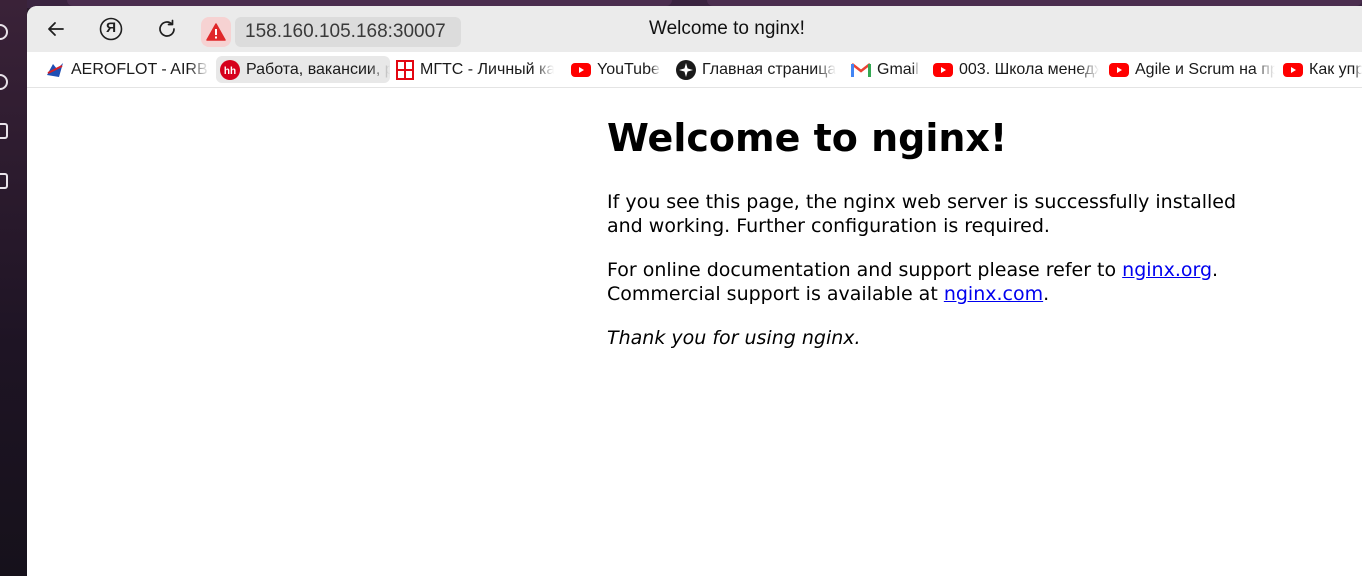  What do you see at coordinates (140, 69) in the screenshot?
I see `bookmark-label: AEROFLOT - AIRBUS` at bounding box center [140, 69].